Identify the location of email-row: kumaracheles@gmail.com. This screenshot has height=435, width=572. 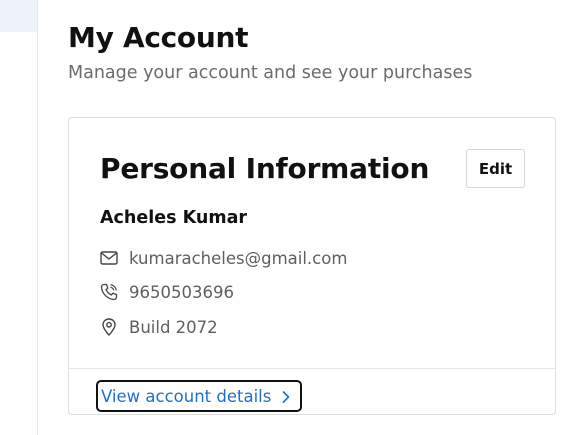
(223, 258).